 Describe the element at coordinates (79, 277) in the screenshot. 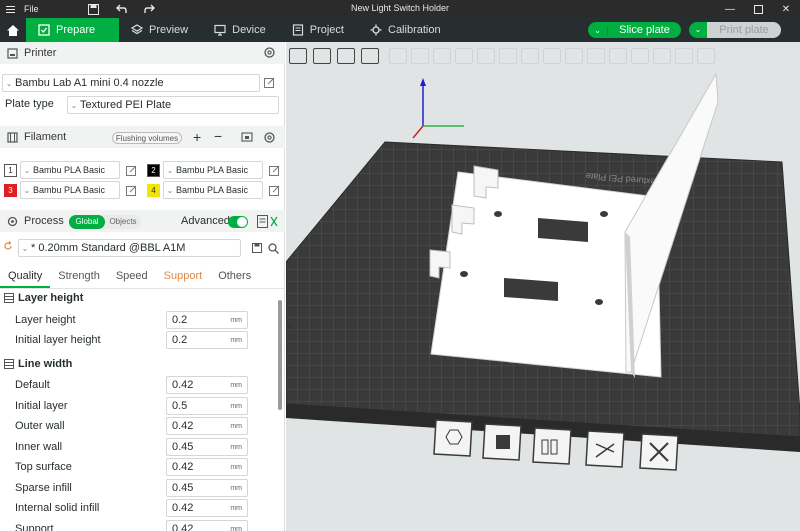

I see `tab-strength: Strength` at that location.